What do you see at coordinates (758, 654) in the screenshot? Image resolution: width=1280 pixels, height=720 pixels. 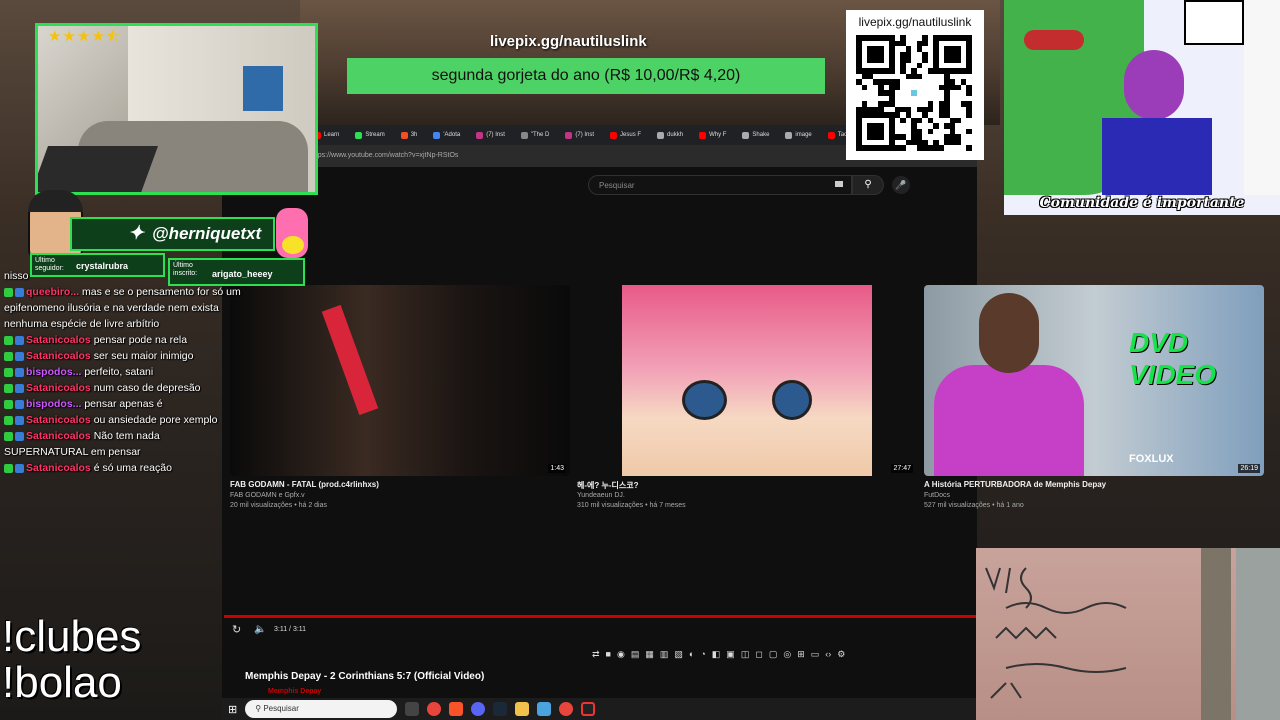 I see `player-tool-icon: ◻` at bounding box center [758, 654].